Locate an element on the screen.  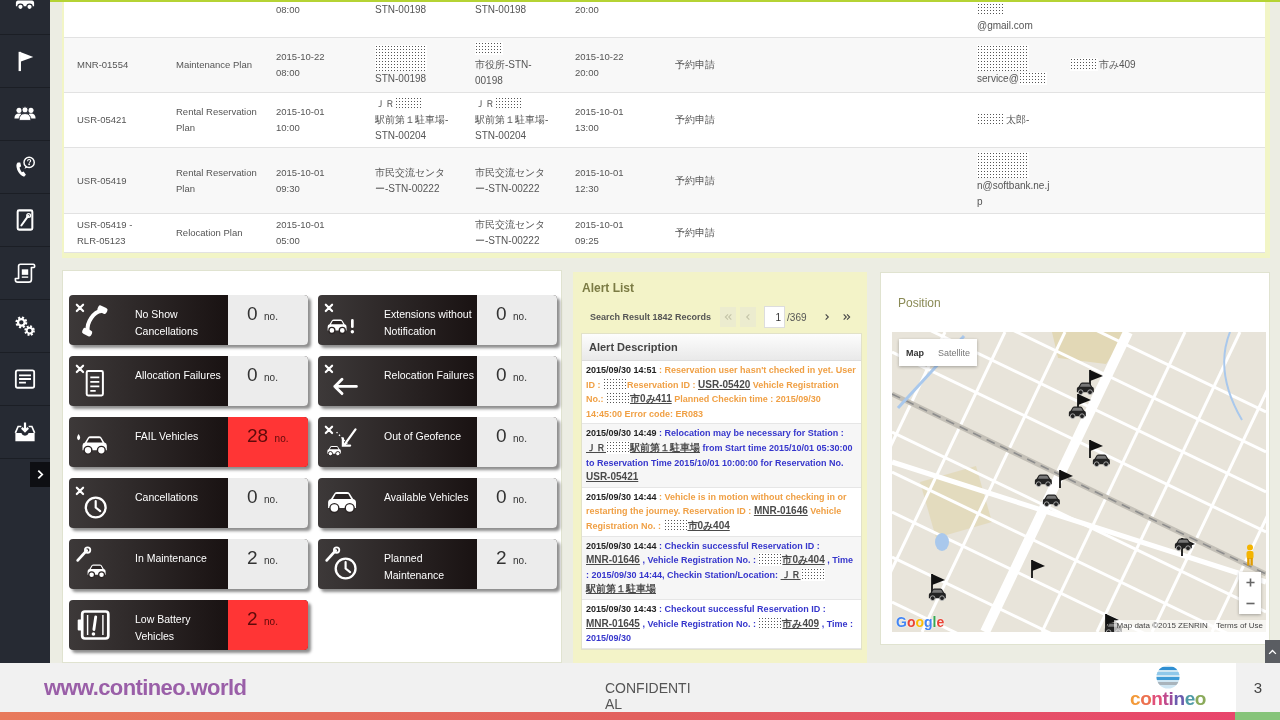
zoom-in-button is located at coordinates (1250, 582).